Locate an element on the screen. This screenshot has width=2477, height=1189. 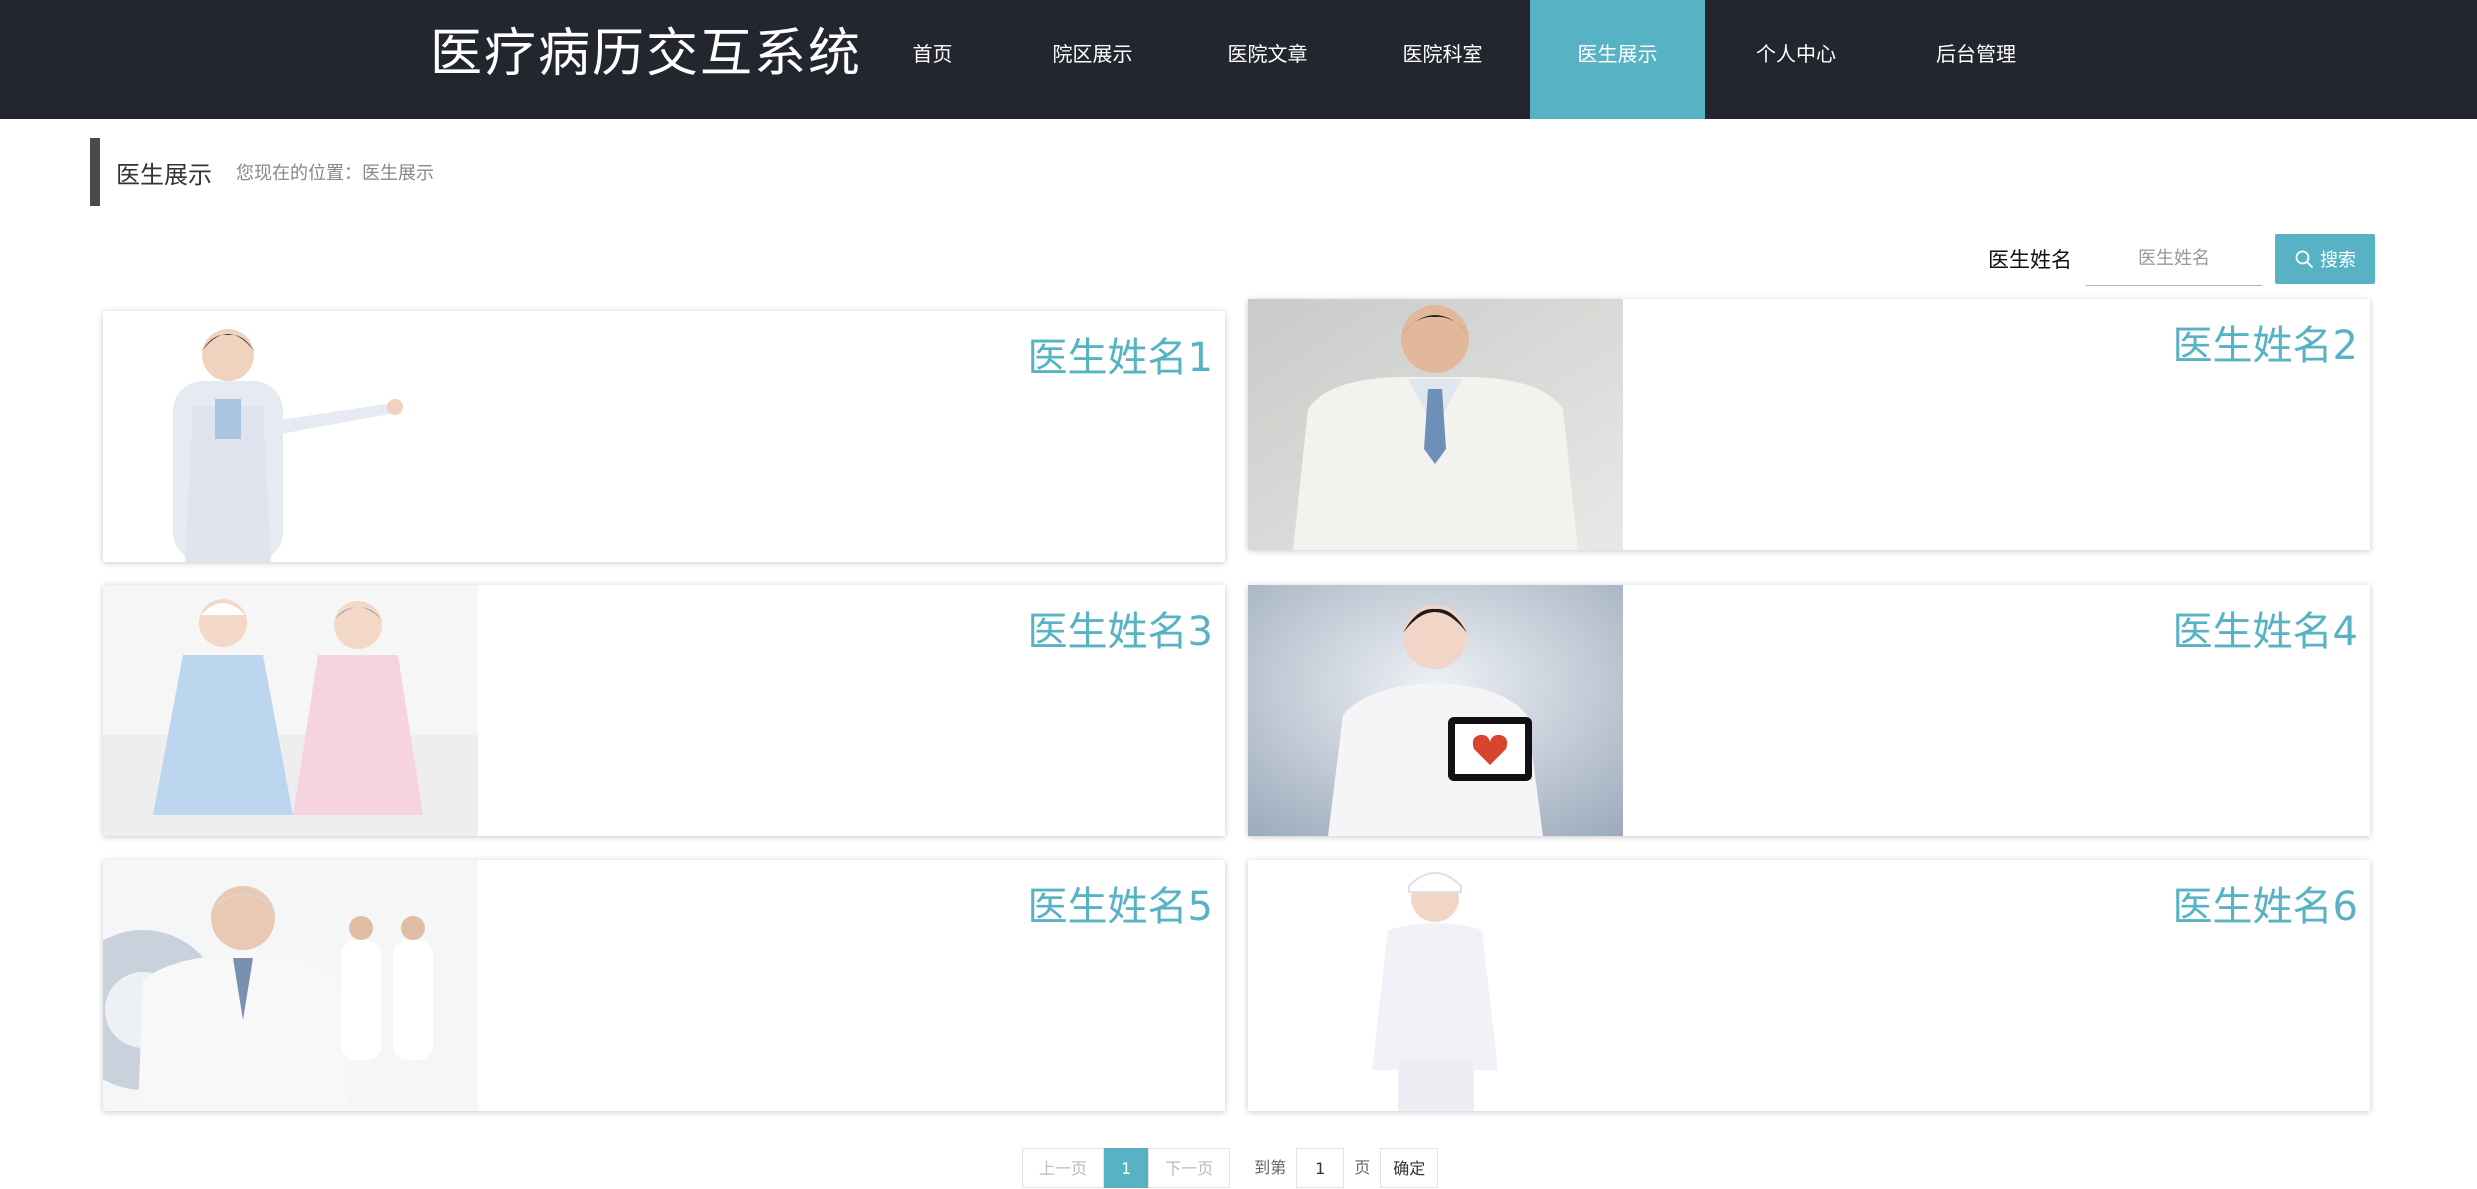
nav-item-campus: 院区展示 is located at coordinates (1092, 59).